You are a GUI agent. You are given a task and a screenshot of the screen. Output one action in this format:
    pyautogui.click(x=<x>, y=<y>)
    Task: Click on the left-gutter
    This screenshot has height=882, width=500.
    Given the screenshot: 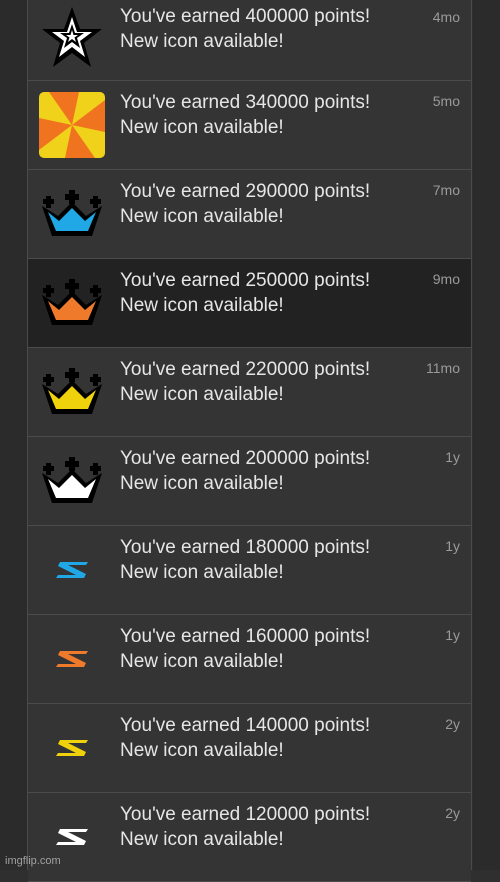 What is the action you would take?
    pyautogui.click(x=13, y=435)
    